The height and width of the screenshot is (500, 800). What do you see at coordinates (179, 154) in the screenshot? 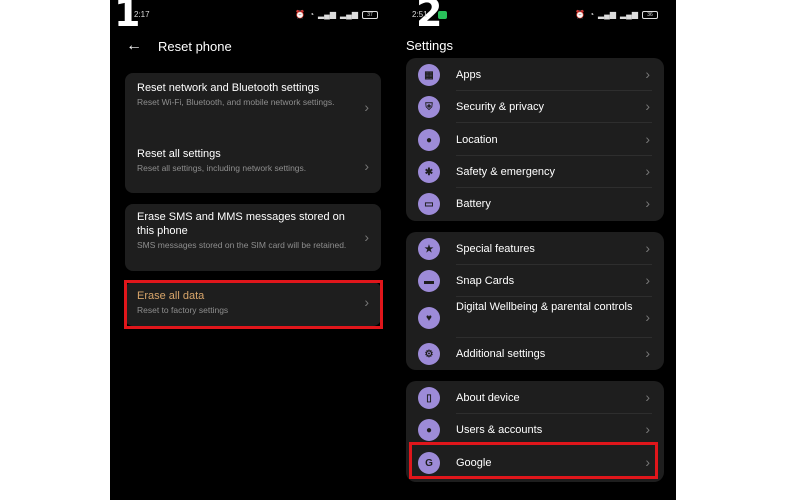
I see `item-title: Reset all settings` at bounding box center [179, 154].